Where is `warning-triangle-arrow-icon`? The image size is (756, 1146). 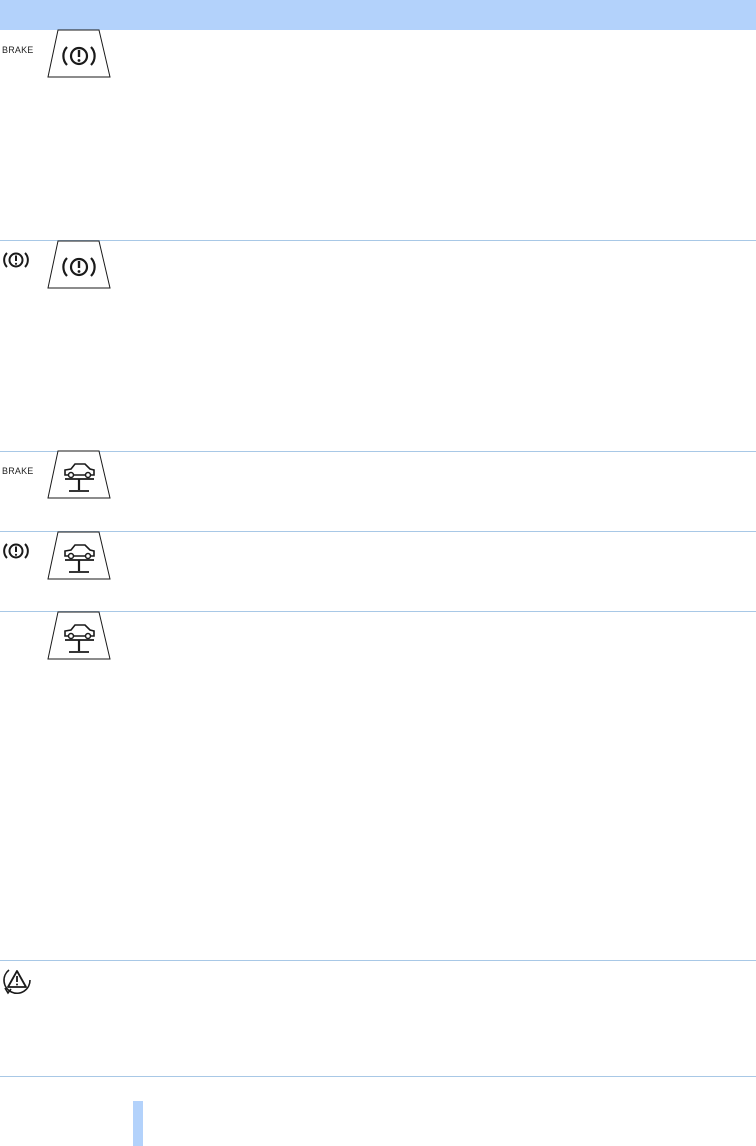
warning-triangle-arrow-icon is located at coordinates (17, 980).